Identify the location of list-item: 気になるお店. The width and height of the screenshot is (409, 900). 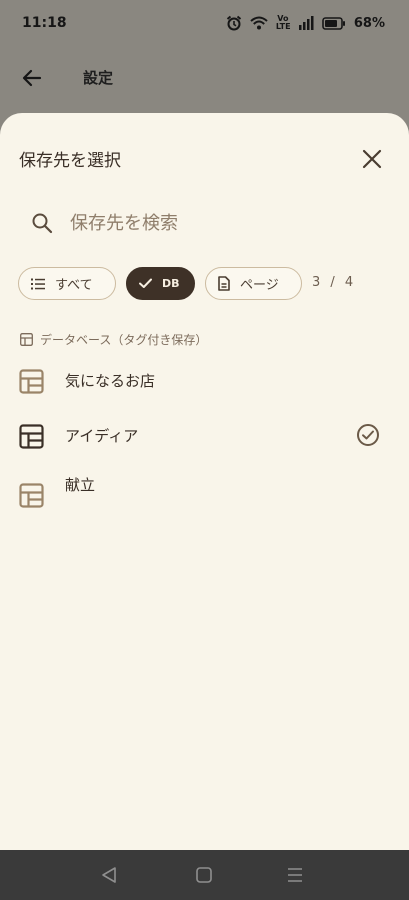
(204, 381).